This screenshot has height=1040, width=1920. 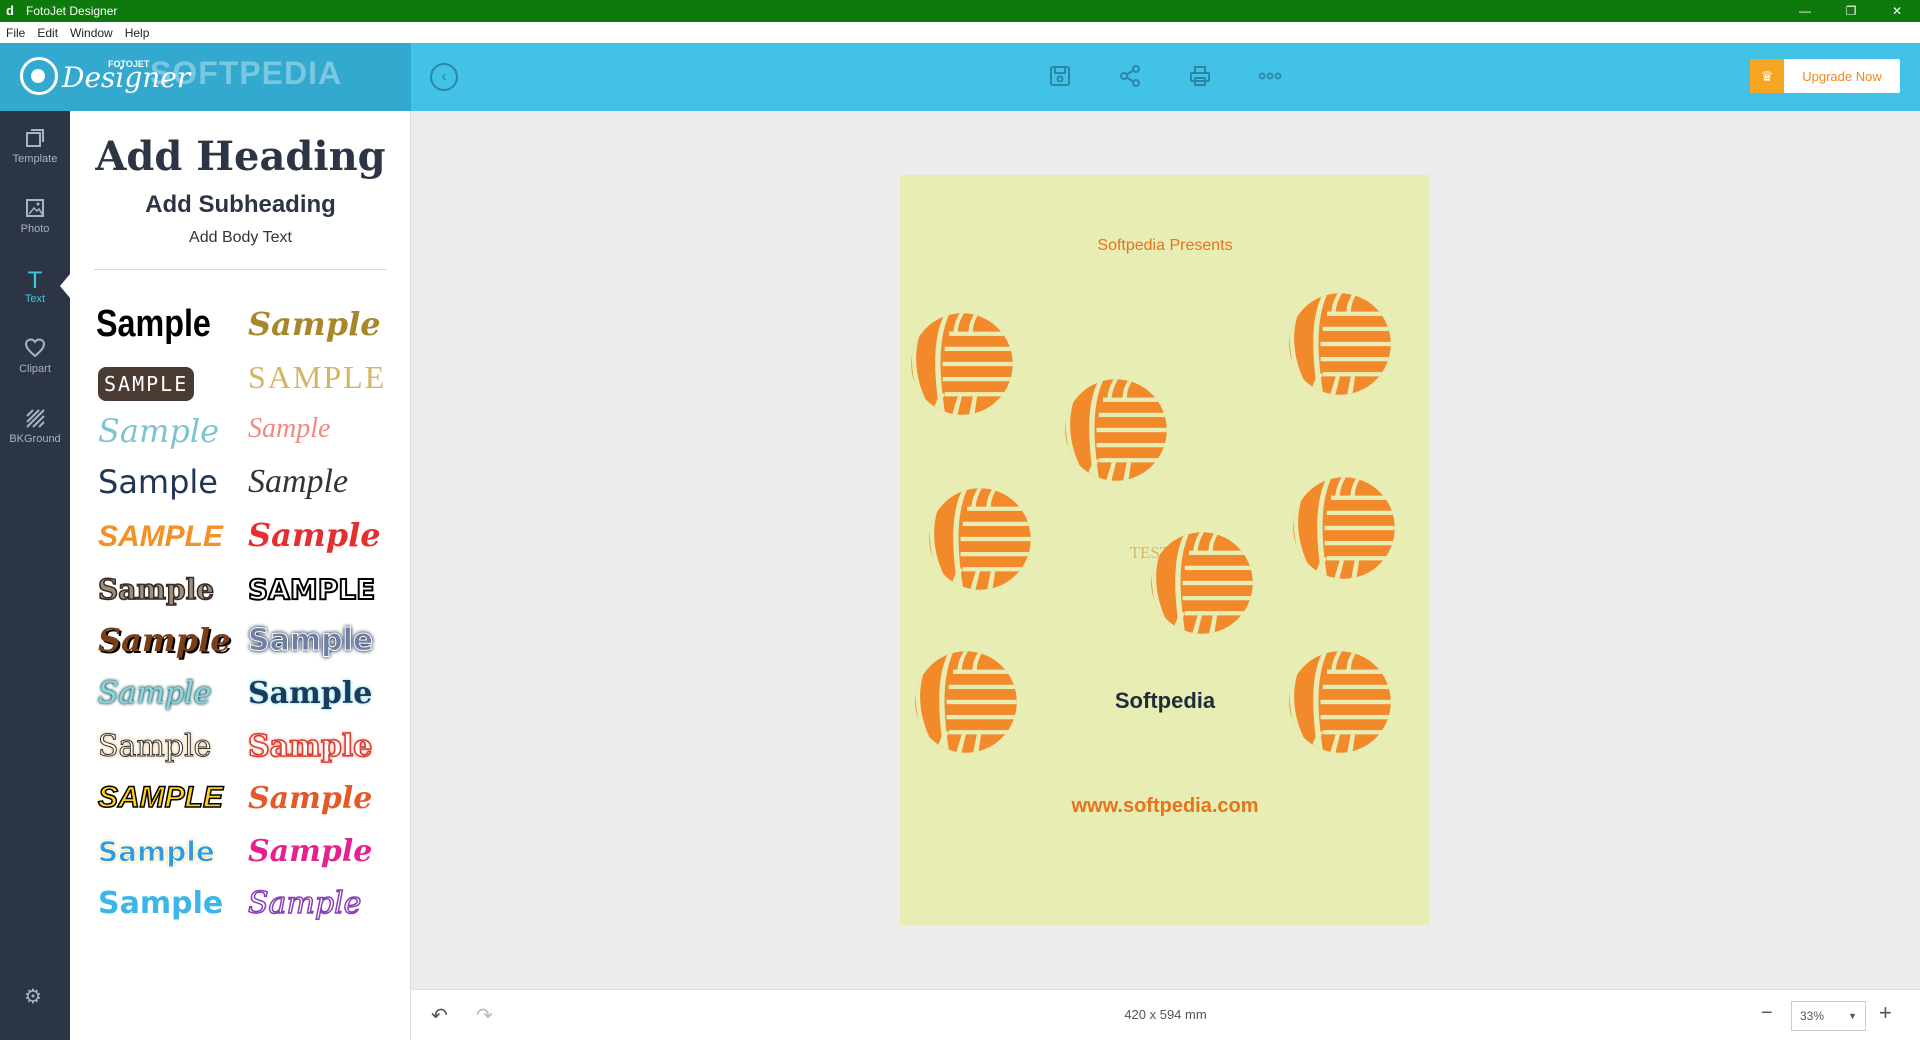 What do you see at coordinates (1812, 1016) in the screenshot?
I see `zoom-value: 33%` at bounding box center [1812, 1016].